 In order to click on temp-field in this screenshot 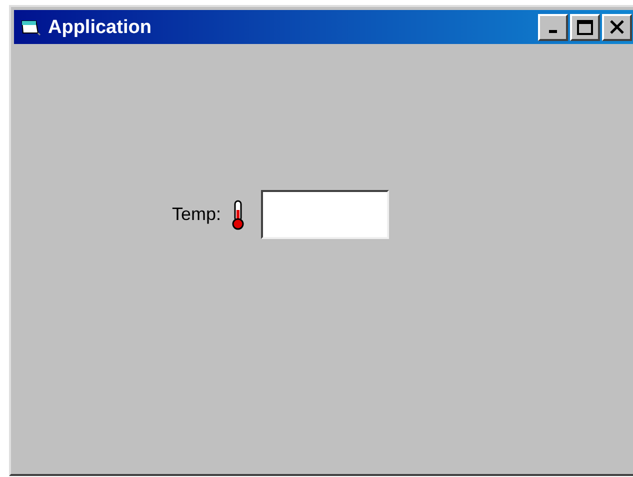, I will do `click(325, 214)`.